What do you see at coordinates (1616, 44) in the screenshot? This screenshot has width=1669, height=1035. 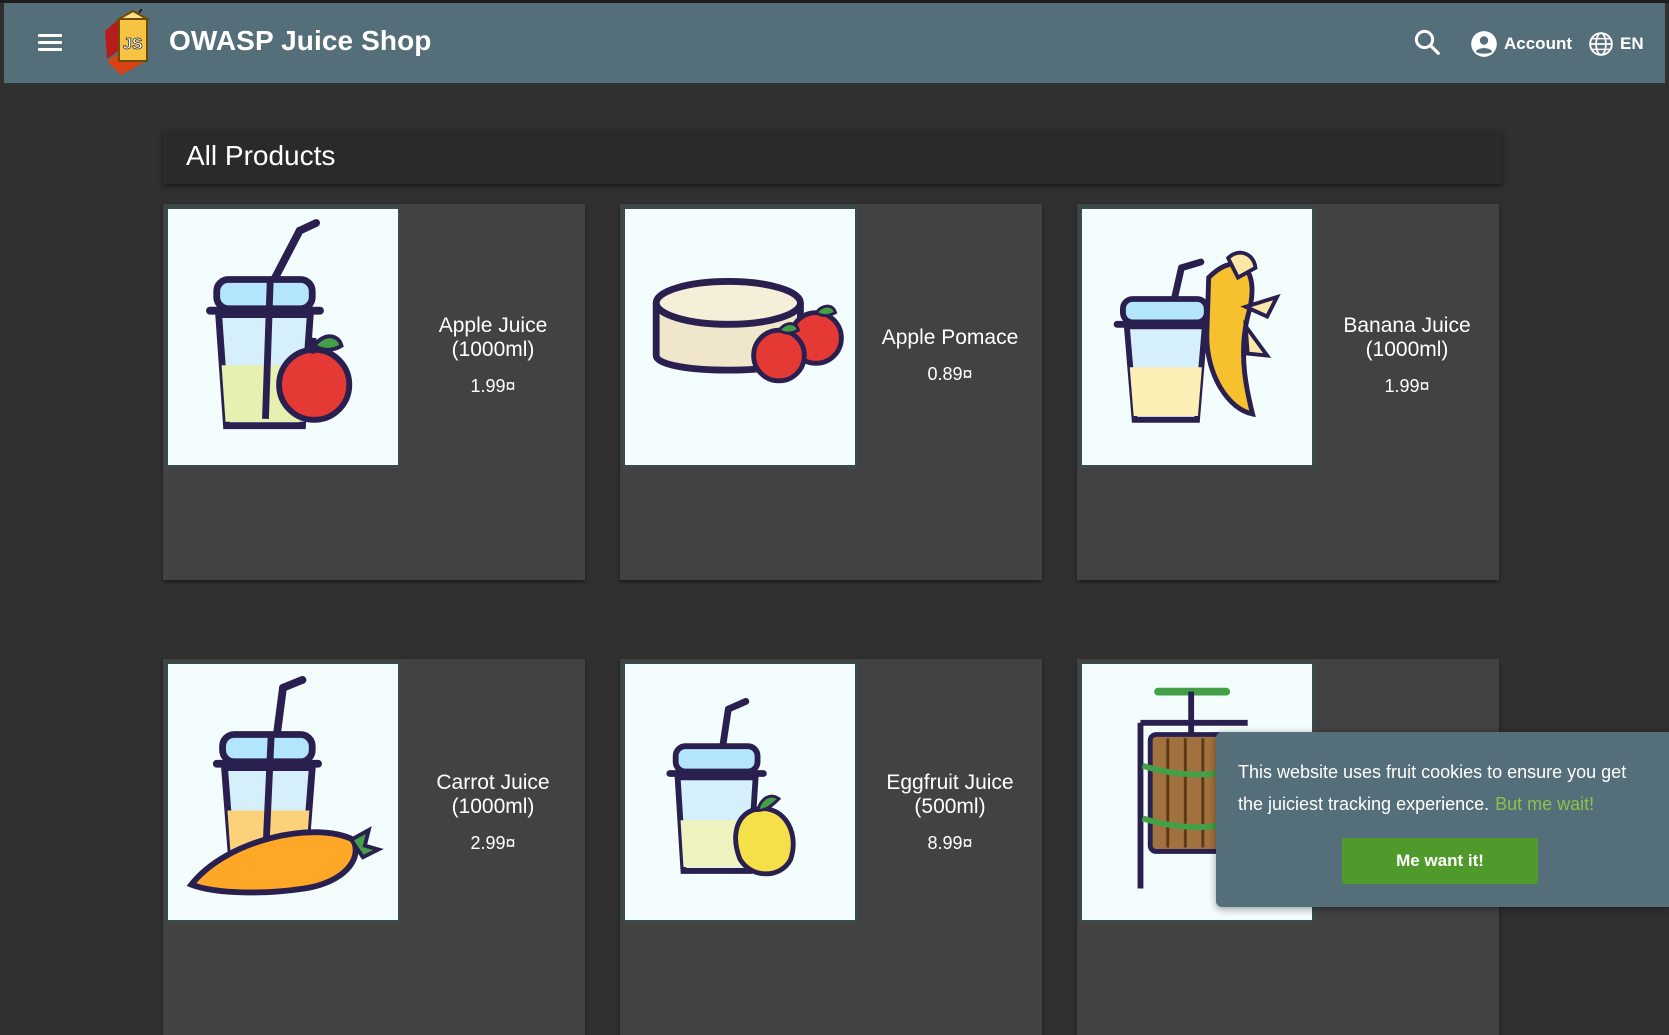 I see `language-button: EN` at bounding box center [1616, 44].